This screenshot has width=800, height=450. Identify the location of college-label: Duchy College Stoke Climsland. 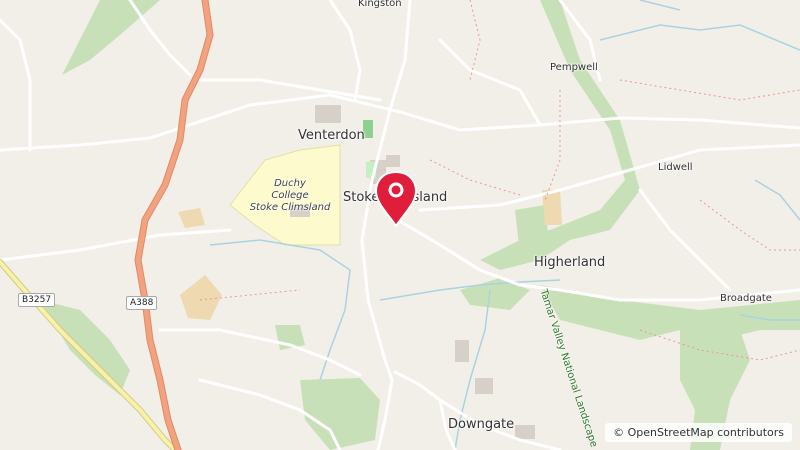
(290, 196).